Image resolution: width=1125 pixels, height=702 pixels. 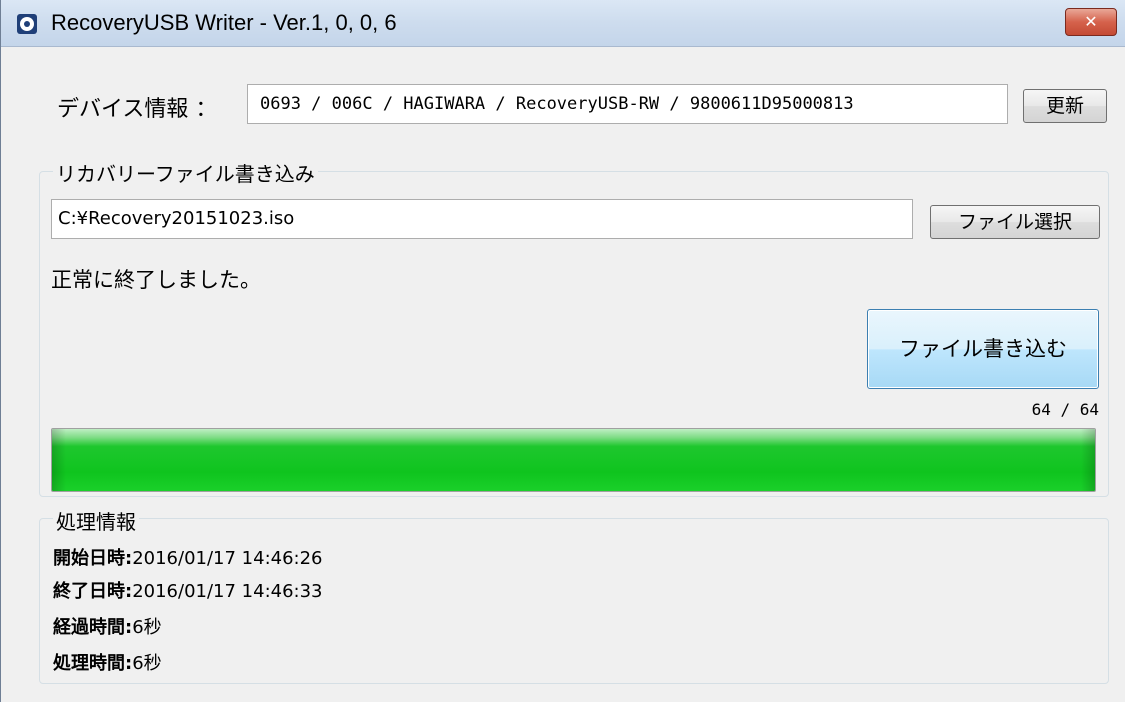 What do you see at coordinates (227, 558) in the screenshot?
I see `info-value: 2016/01/17 14:46:26` at bounding box center [227, 558].